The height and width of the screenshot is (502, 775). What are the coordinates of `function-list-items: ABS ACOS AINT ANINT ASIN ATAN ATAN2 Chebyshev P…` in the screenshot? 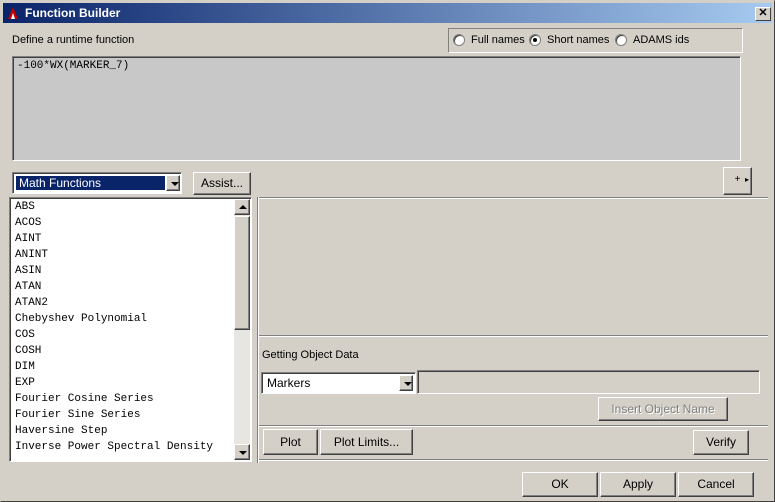 It's located at (122, 327).